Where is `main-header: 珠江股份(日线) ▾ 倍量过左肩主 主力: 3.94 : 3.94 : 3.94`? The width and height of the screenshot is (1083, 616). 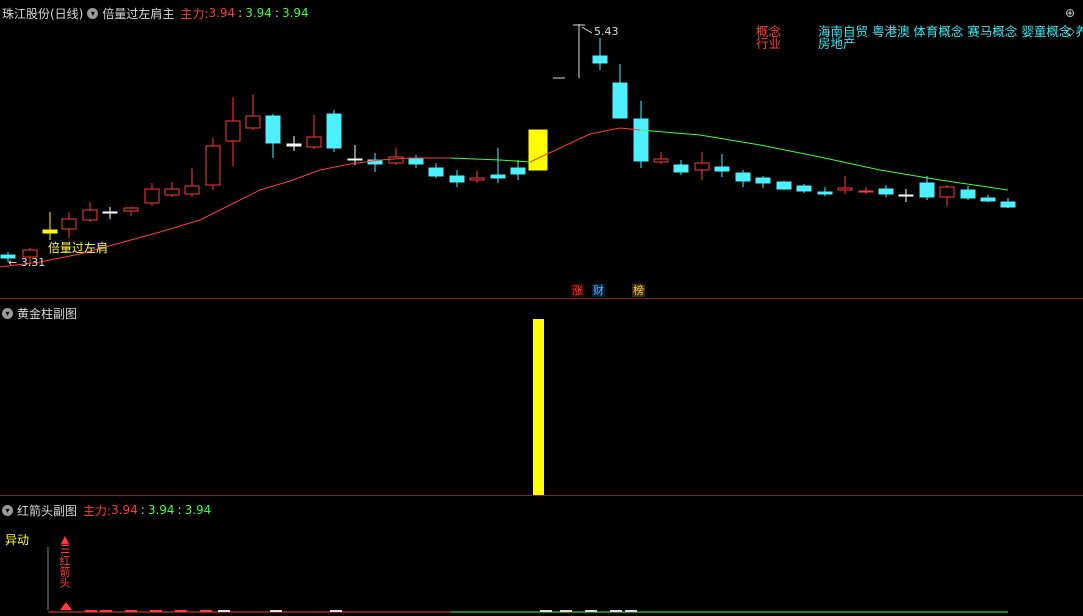
main-header: 珠江股份(日线) ▾ 倍量过左肩主 主力: 3.94 : 3.94 : 3.94 is located at coordinates (155, 13).